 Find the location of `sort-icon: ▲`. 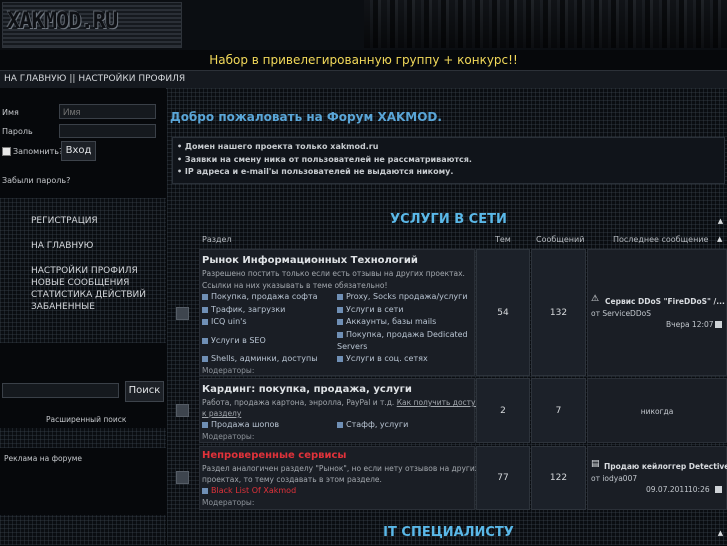

sort-icon: ▲ is located at coordinates (720, 239).